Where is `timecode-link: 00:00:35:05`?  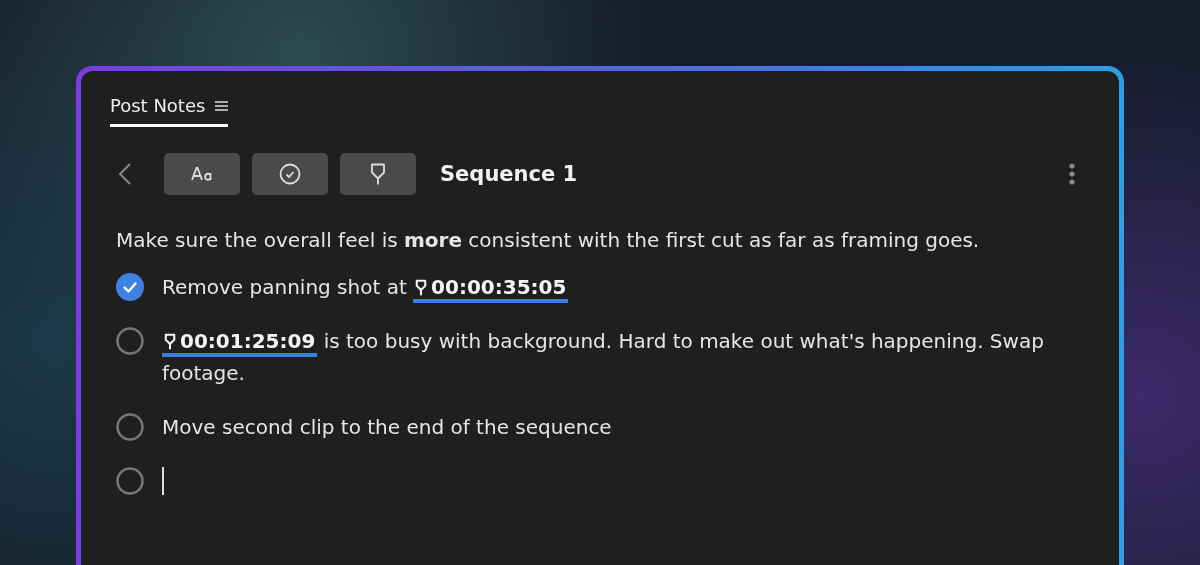 timecode-link: 00:00:35:05 is located at coordinates (491, 289).